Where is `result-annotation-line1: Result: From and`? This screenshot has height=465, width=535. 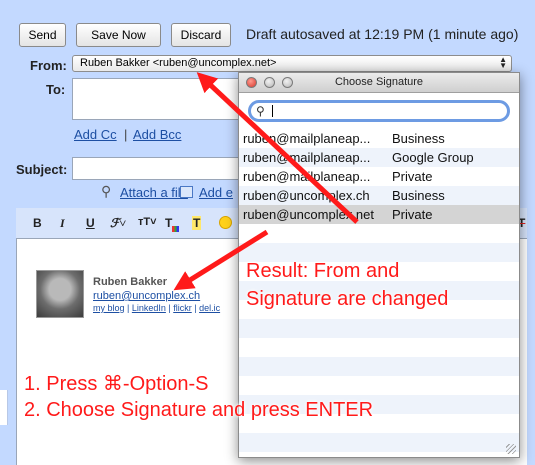 result-annotation-line1: Result: From and is located at coordinates (323, 271).